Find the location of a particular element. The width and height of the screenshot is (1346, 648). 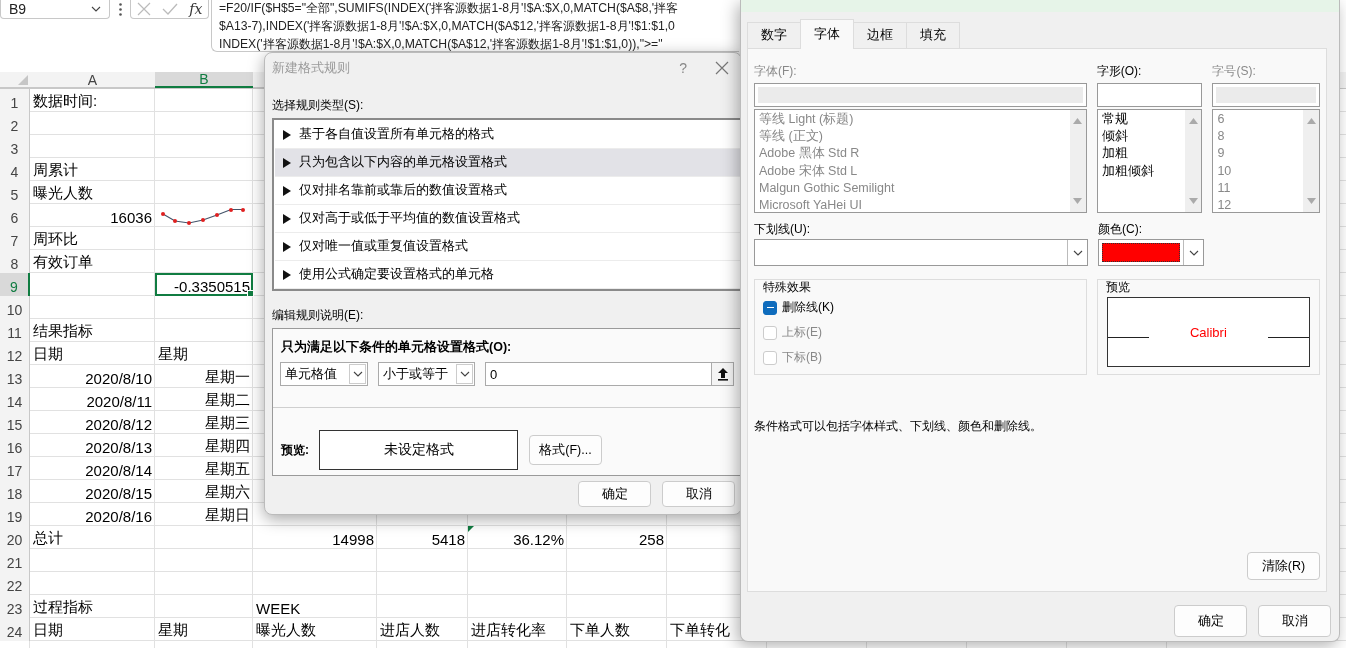

value-field: 0 is located at coordinates (609, 374).